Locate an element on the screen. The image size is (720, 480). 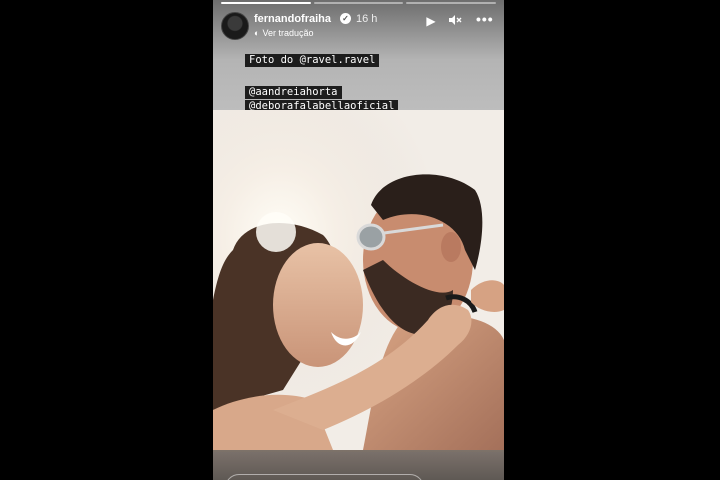
mute-icon is located at coordinates (455, 21).